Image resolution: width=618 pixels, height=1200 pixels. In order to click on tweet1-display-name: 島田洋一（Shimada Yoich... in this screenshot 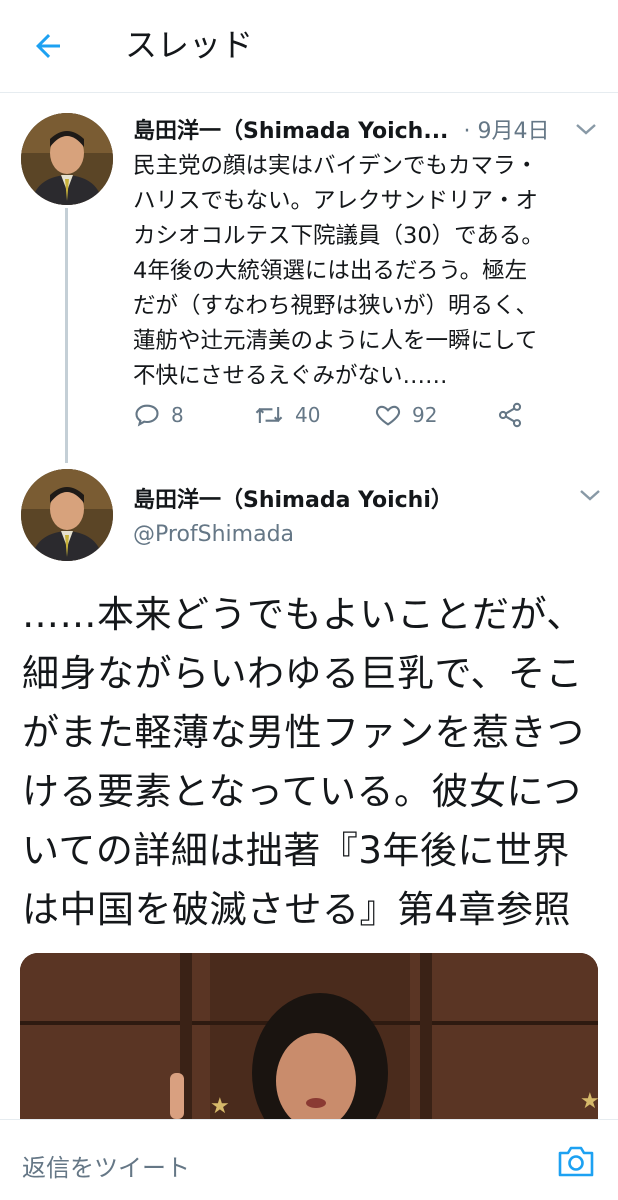, I will do `click(290, 131)`.